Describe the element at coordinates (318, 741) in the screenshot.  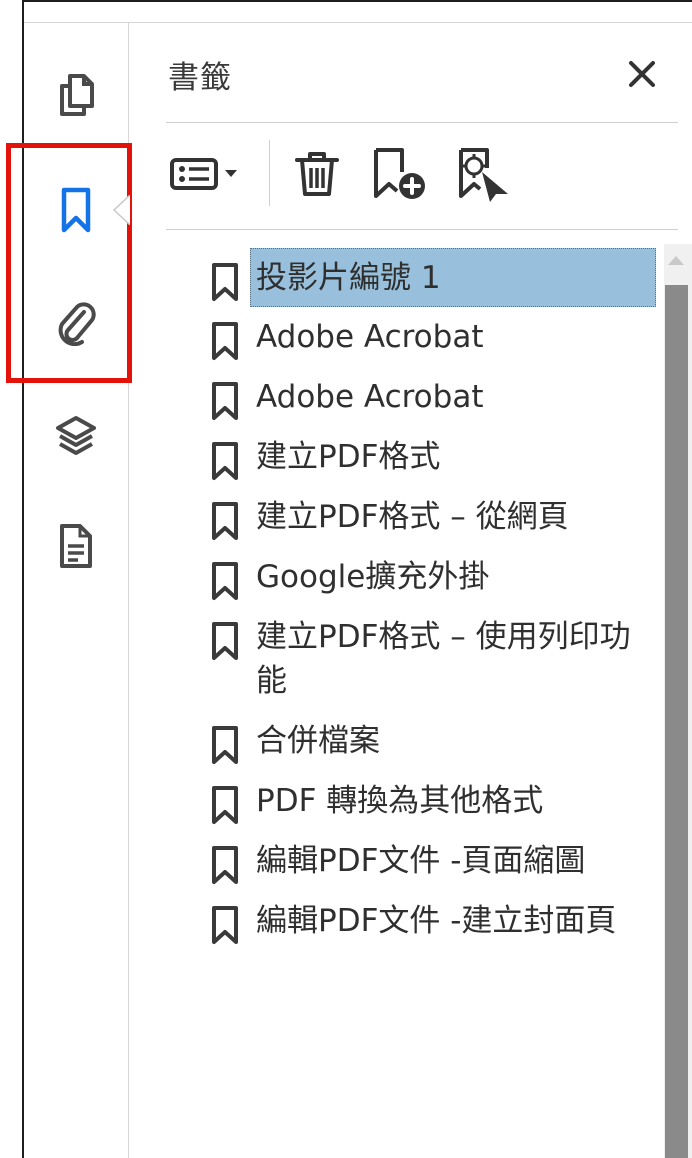
I see `bookmark-item-label: 合併檔案` at that location.